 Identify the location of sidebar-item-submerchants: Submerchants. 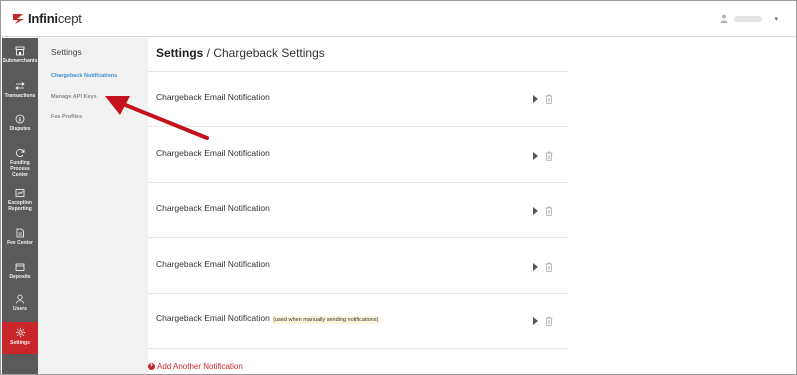
(20, 62).